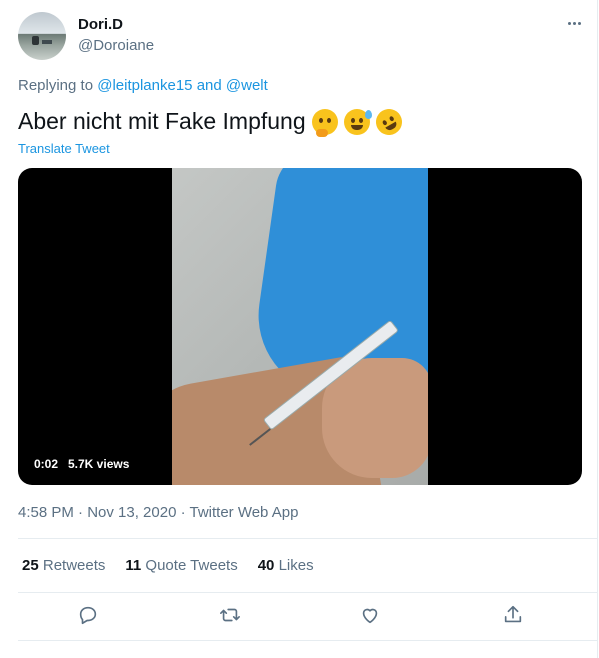 The width and height of the screenshot is (599, 658). I want to click on reply-user-link: @leitplanke15, so click(144, 85).